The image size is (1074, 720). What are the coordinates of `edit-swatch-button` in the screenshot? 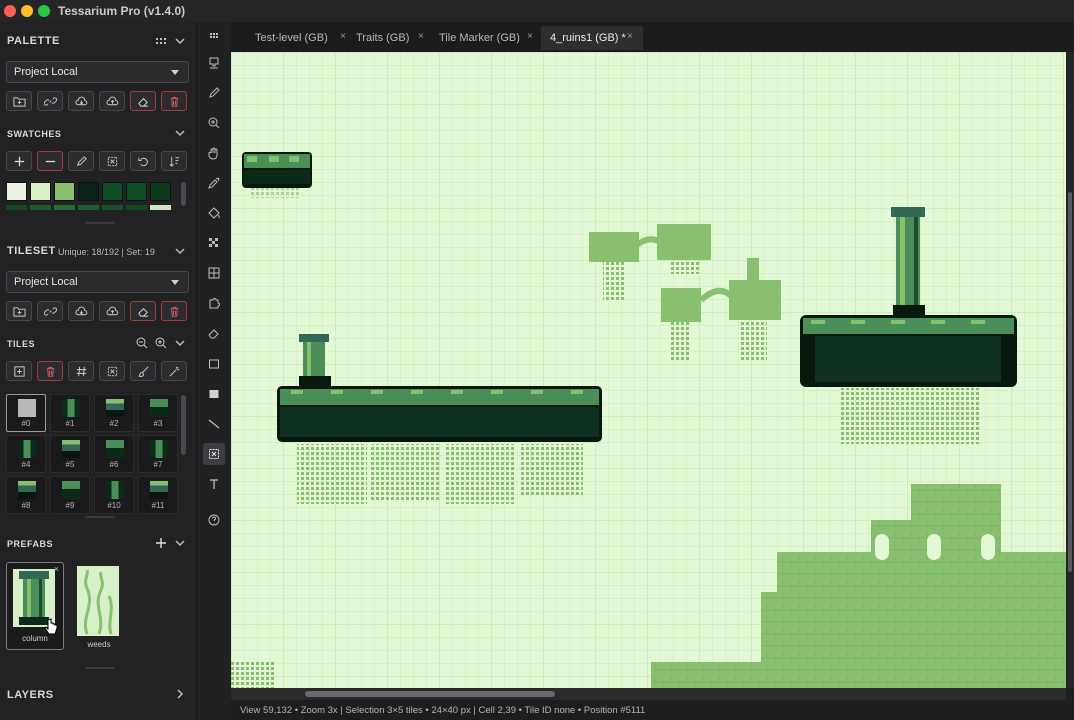 It's located at (81, 161).